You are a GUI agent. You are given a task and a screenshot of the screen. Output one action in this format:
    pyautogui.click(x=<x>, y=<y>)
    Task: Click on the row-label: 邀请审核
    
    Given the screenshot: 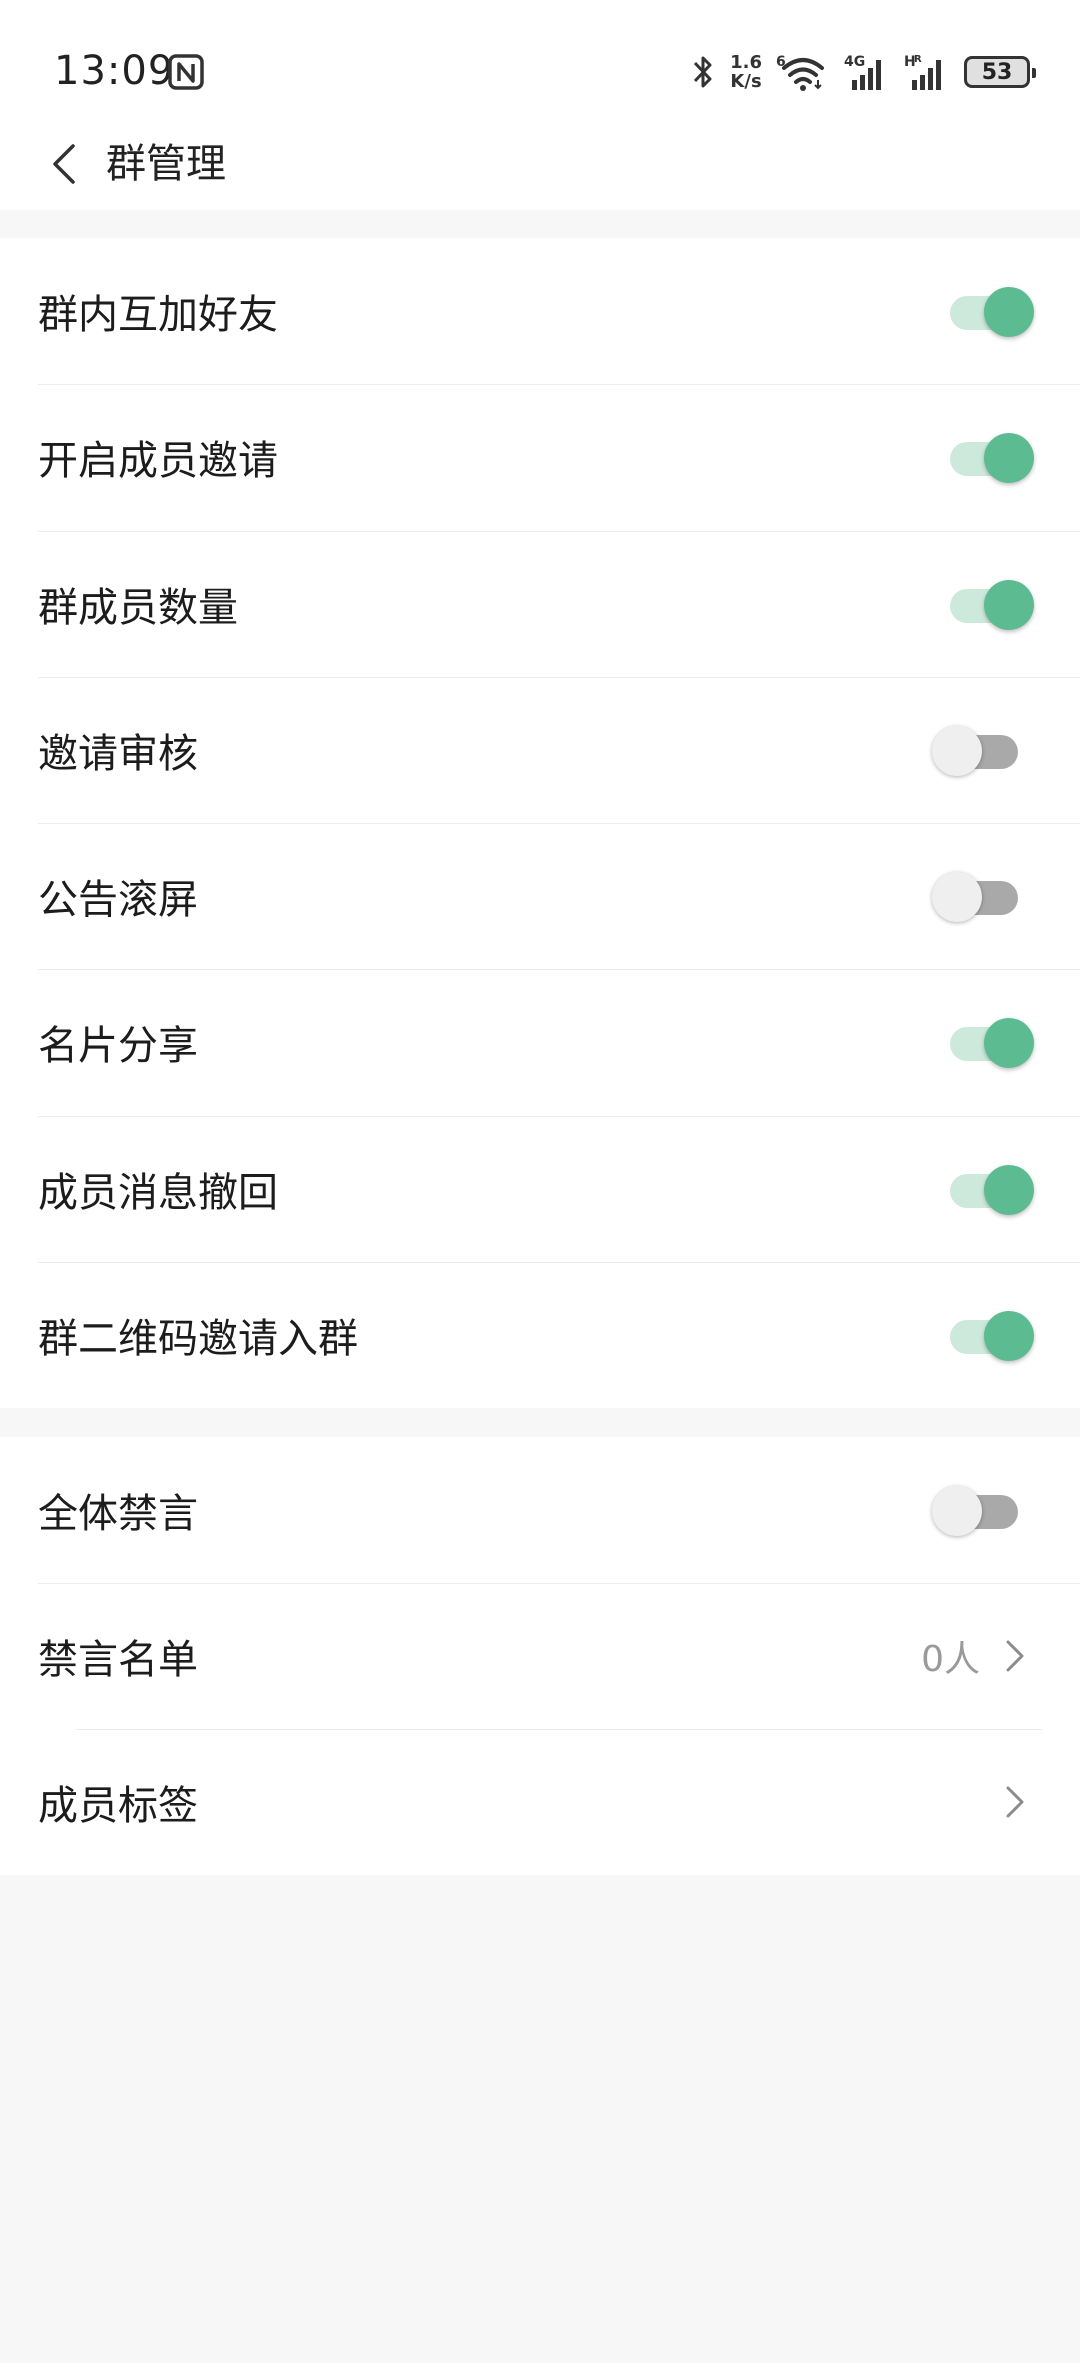 What is the action you would take?
    pyautogui.click(x=118, y=753)
    